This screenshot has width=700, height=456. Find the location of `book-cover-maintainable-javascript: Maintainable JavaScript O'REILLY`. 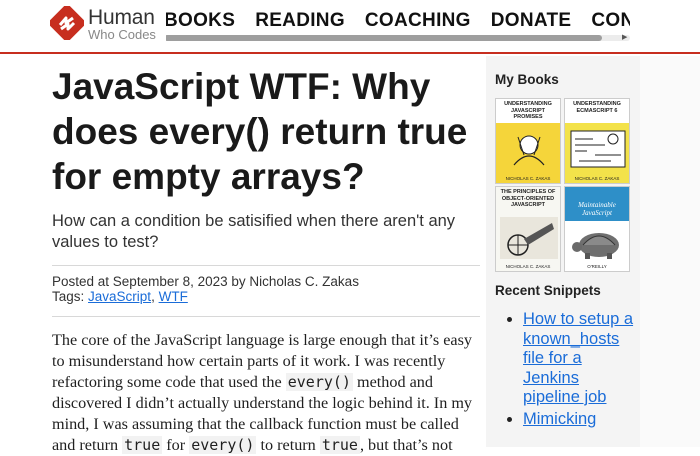

book-cover-maintainable-javascript: Maintainable JavaScript O'REILLY is located at coordinates (597, 229).